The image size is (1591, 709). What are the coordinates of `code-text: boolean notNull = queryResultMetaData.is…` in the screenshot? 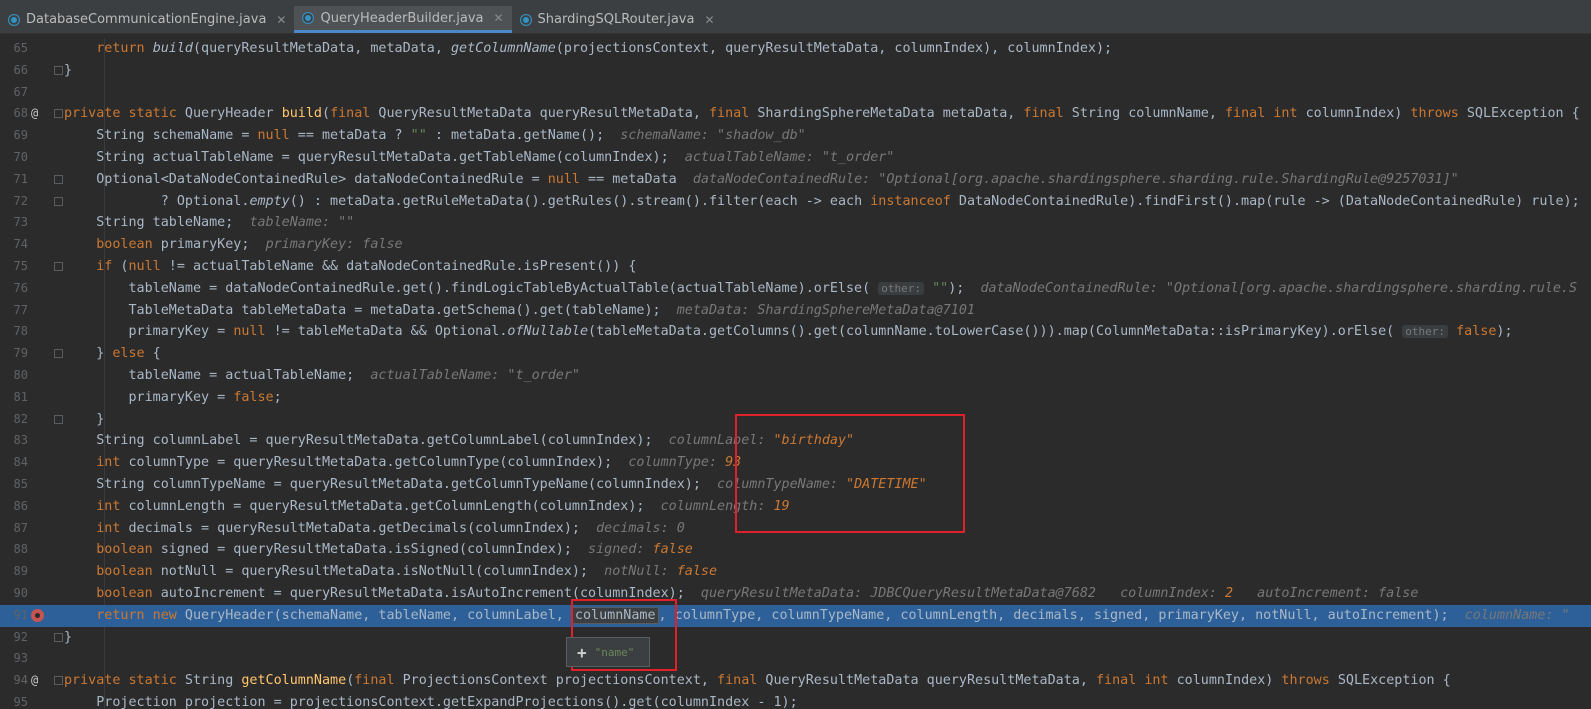 It's located at (407, 572).